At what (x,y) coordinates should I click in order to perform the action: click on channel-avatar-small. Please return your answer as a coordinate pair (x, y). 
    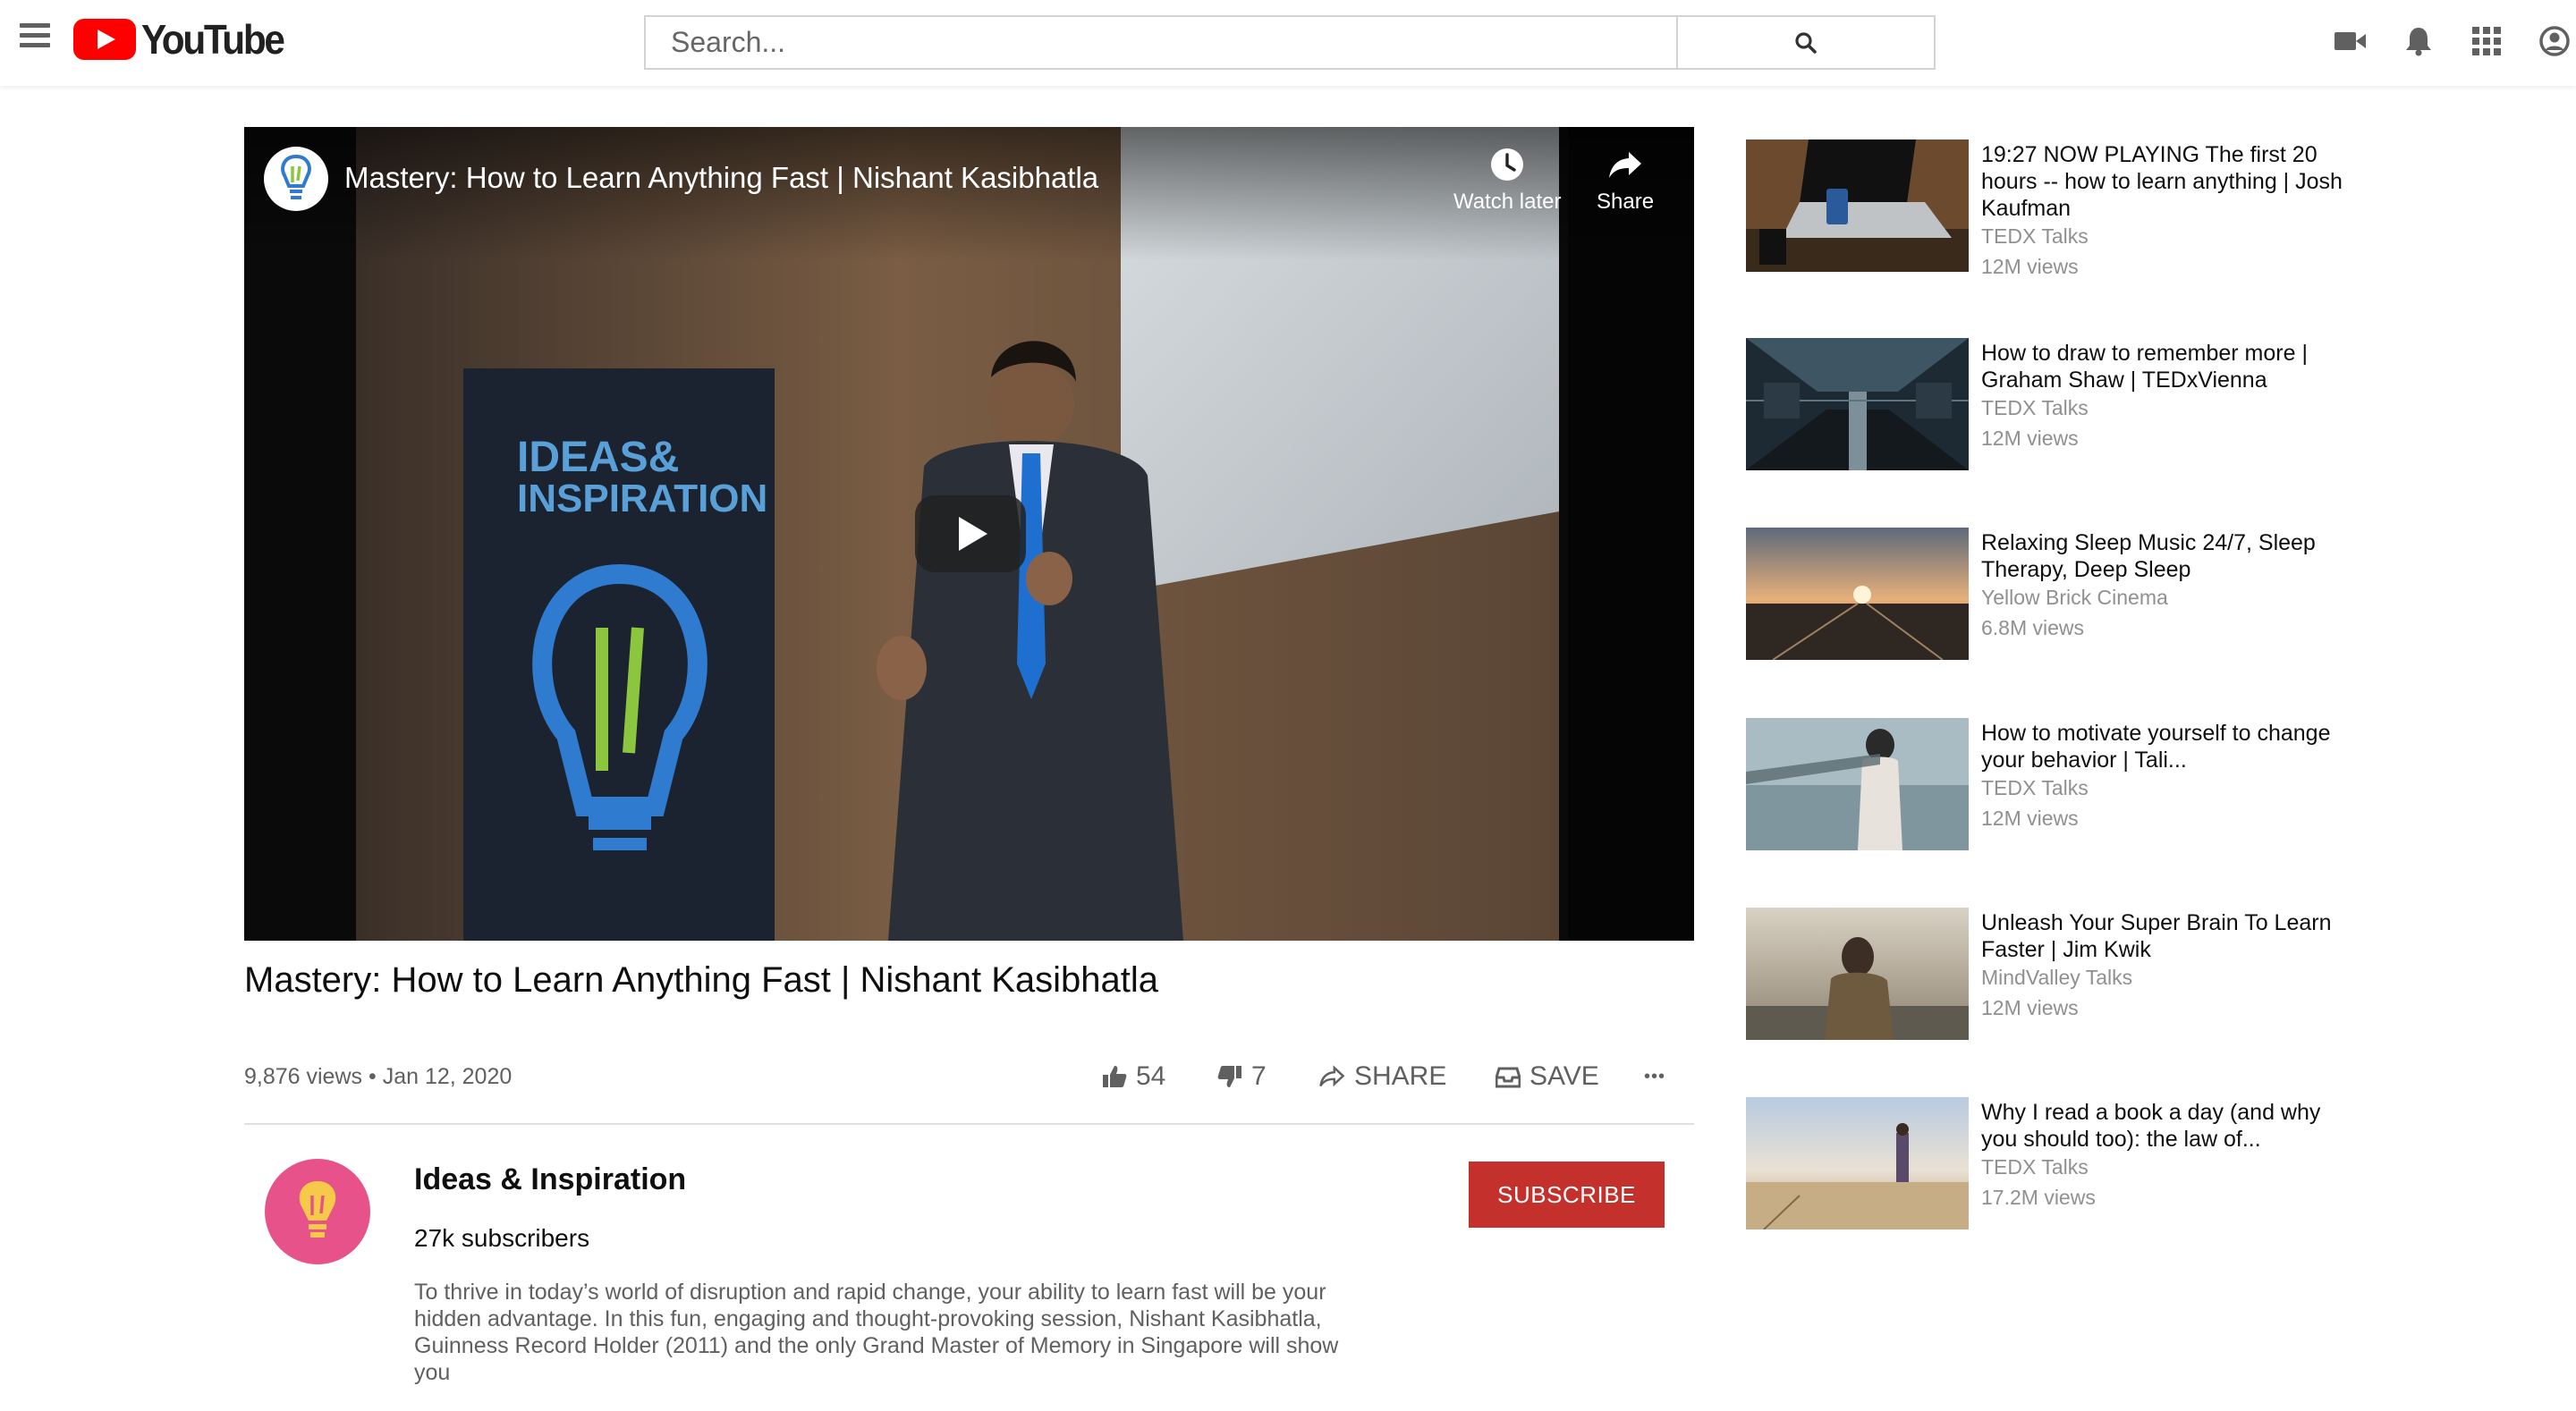
    Looking at the image, I should click on (296, 179).